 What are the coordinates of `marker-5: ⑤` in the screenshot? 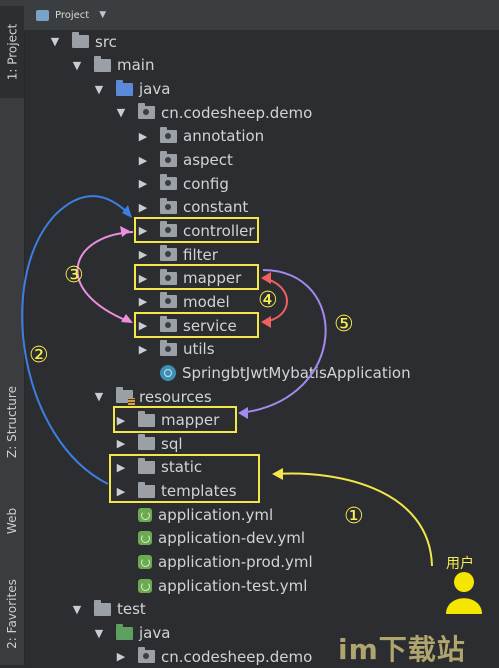 It's located at (344, 324).